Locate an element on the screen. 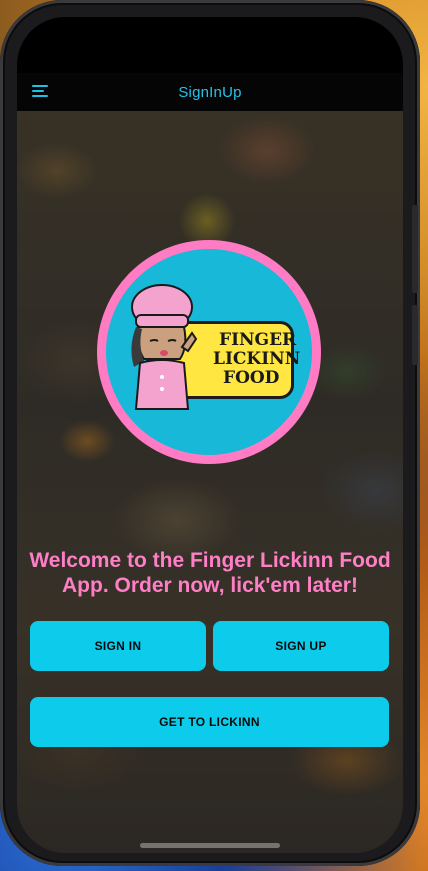 Image resolution: width=428 pixels, height=871 pixels. page-title: SignInUp is located at coordinates (210, 92).